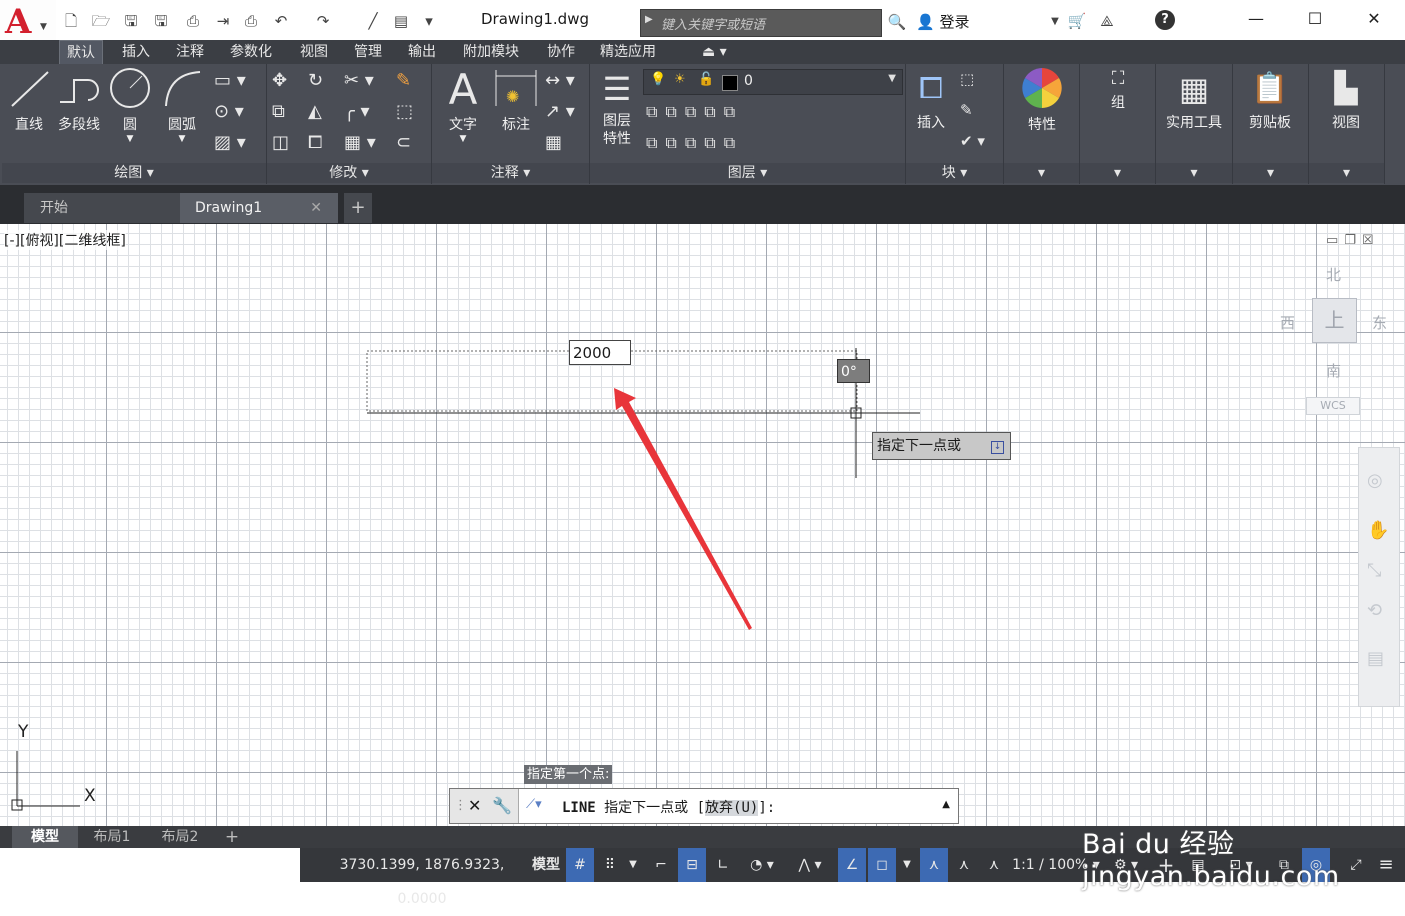  I want to click on ellipse-icon: ⊙ ▾, so click(229, 111).